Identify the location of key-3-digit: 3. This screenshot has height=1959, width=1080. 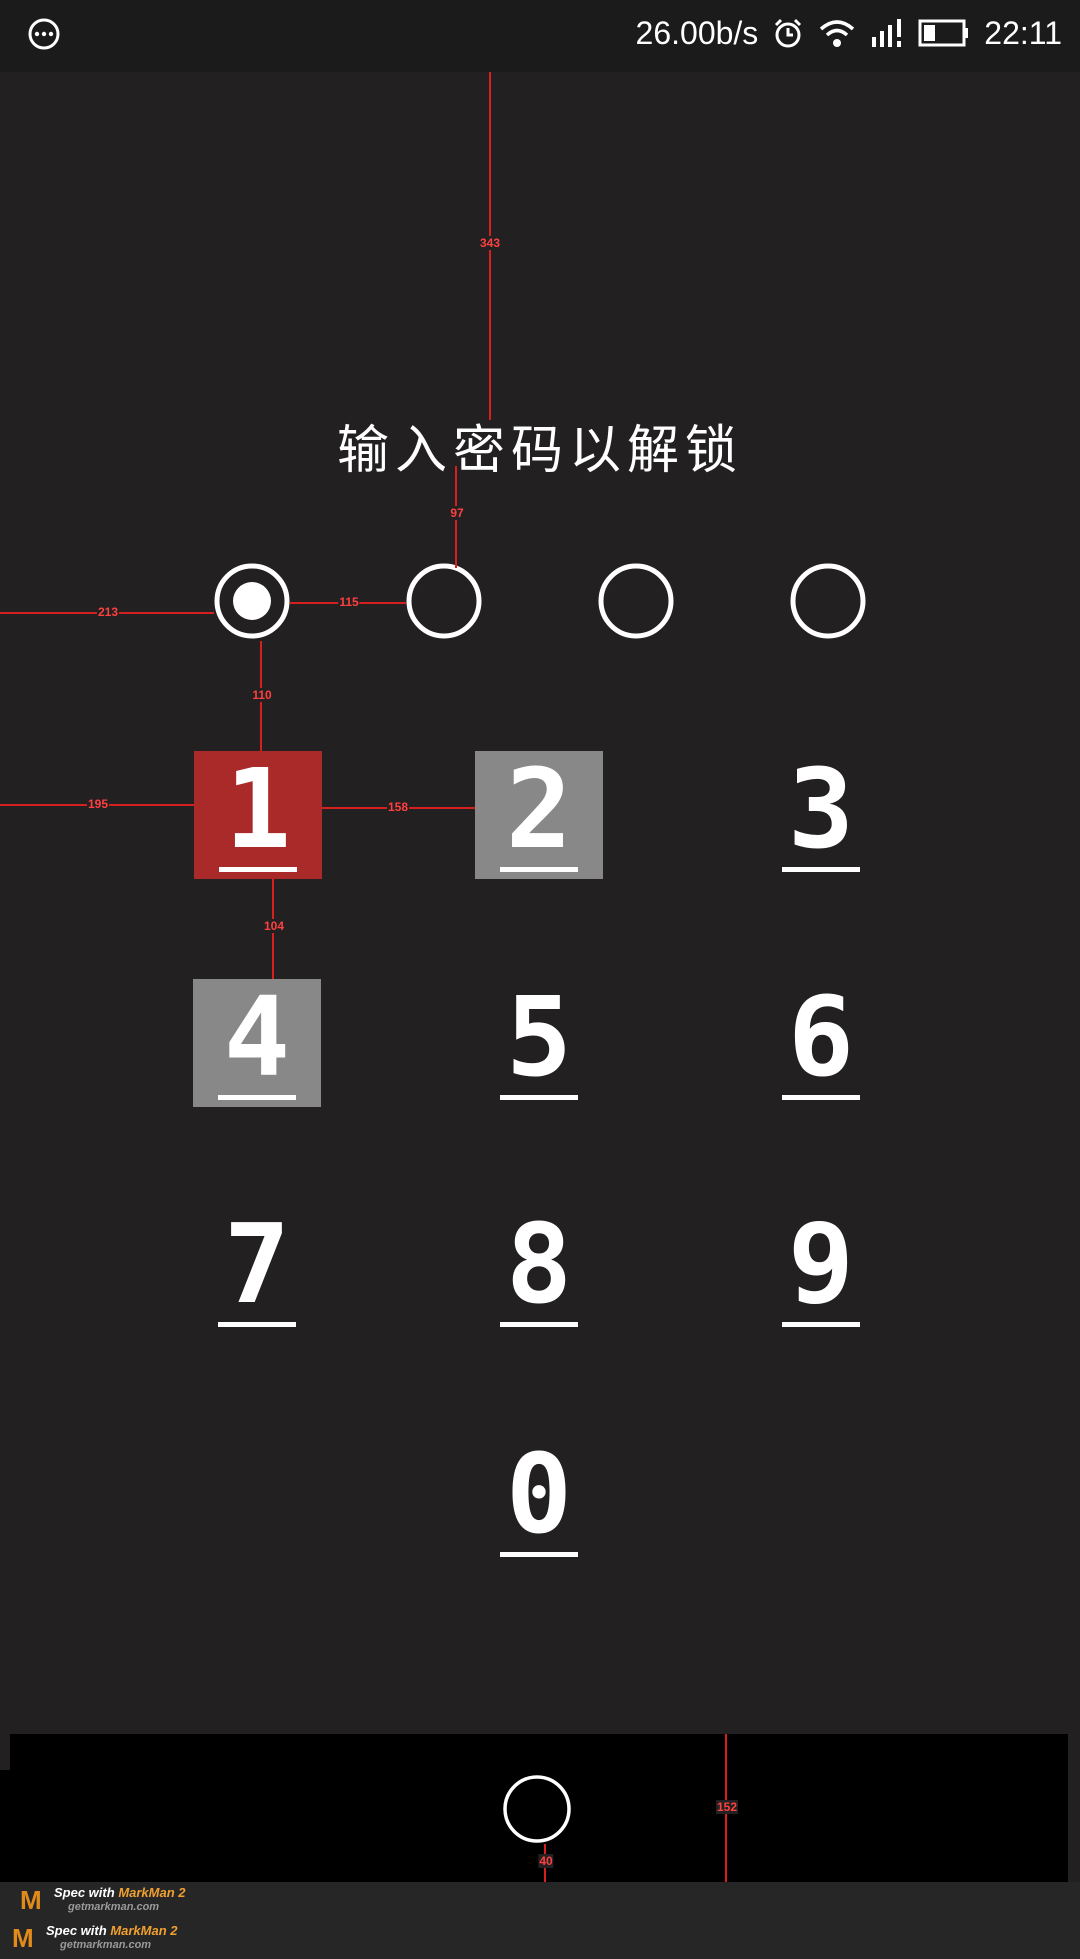
(821, 808).